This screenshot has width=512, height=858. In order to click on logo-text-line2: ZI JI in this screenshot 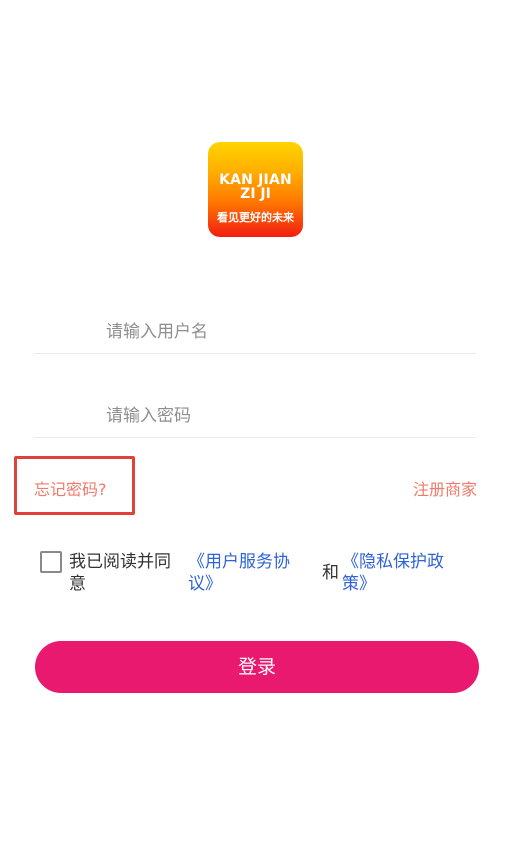, I will do `click(255, 194)`.